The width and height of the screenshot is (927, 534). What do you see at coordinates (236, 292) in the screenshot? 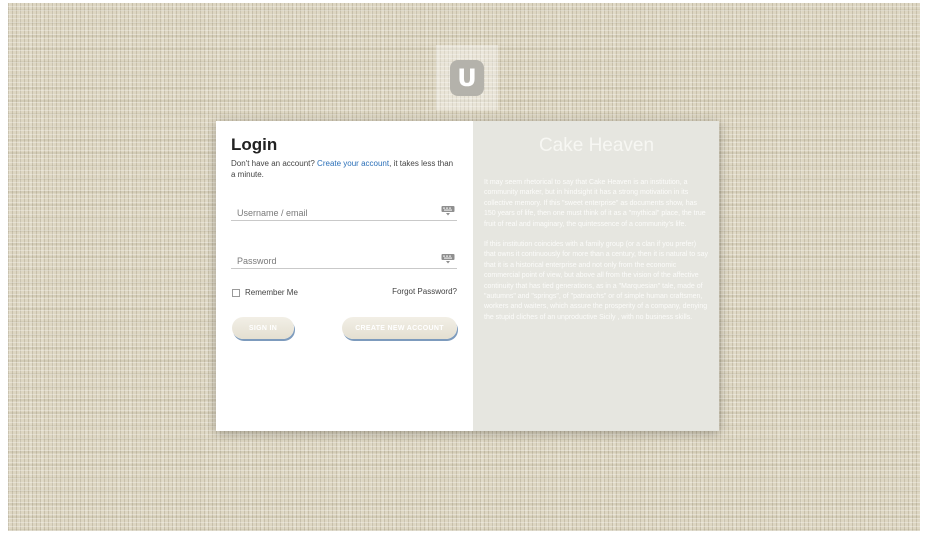
I see `remember-me-checkbox` at bounding box center [236, 292].